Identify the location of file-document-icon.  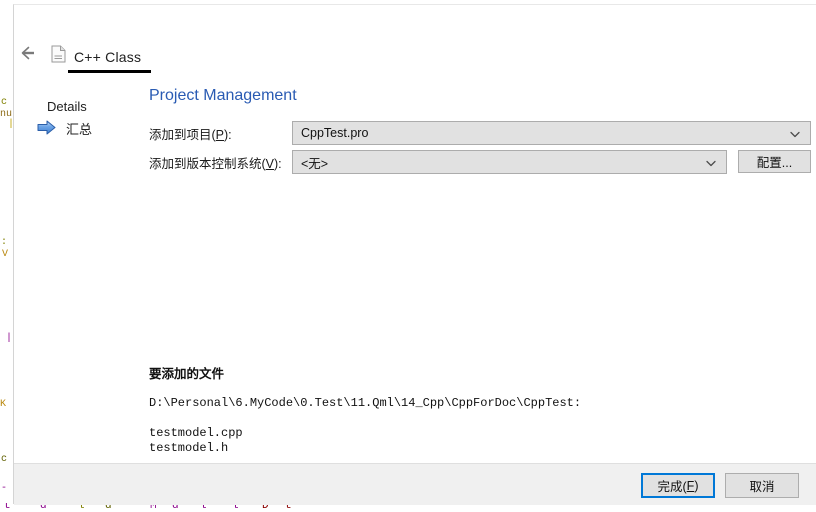
(58, 56).